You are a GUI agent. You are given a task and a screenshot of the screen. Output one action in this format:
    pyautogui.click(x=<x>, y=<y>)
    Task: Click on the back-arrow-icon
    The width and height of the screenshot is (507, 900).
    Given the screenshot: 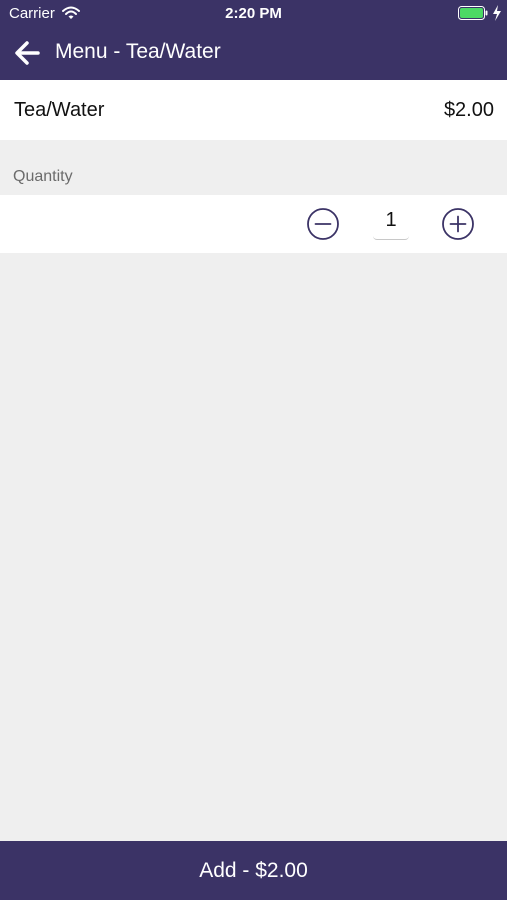 What is the action you would take?
    pyautogui.click(x=28, y=53)
    